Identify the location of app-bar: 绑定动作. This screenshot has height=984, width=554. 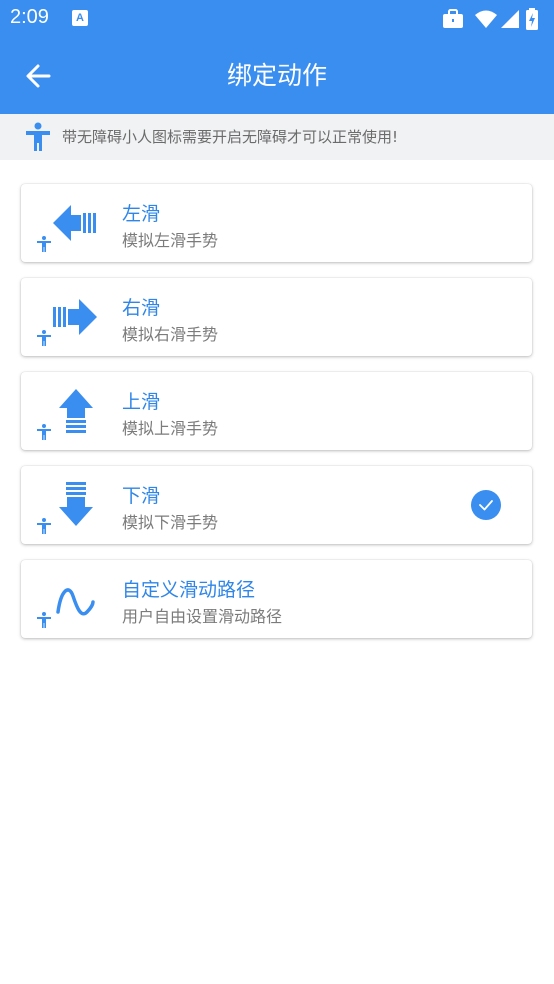
(277, 76).